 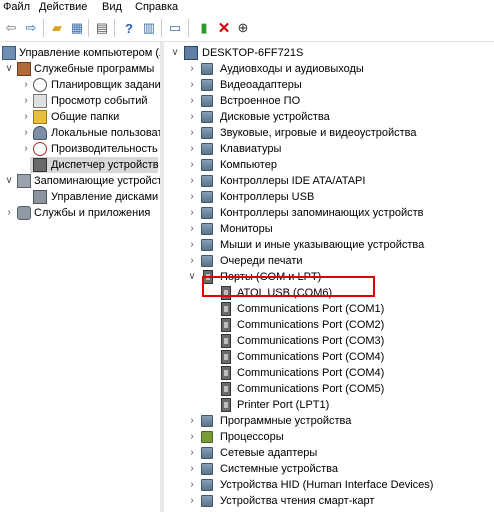 What do you see at coordinates (80, 181) in the screenshot?
I see `tree-item-storage: ∨ Запоминающие устройств` at bounding box center [80, 181].